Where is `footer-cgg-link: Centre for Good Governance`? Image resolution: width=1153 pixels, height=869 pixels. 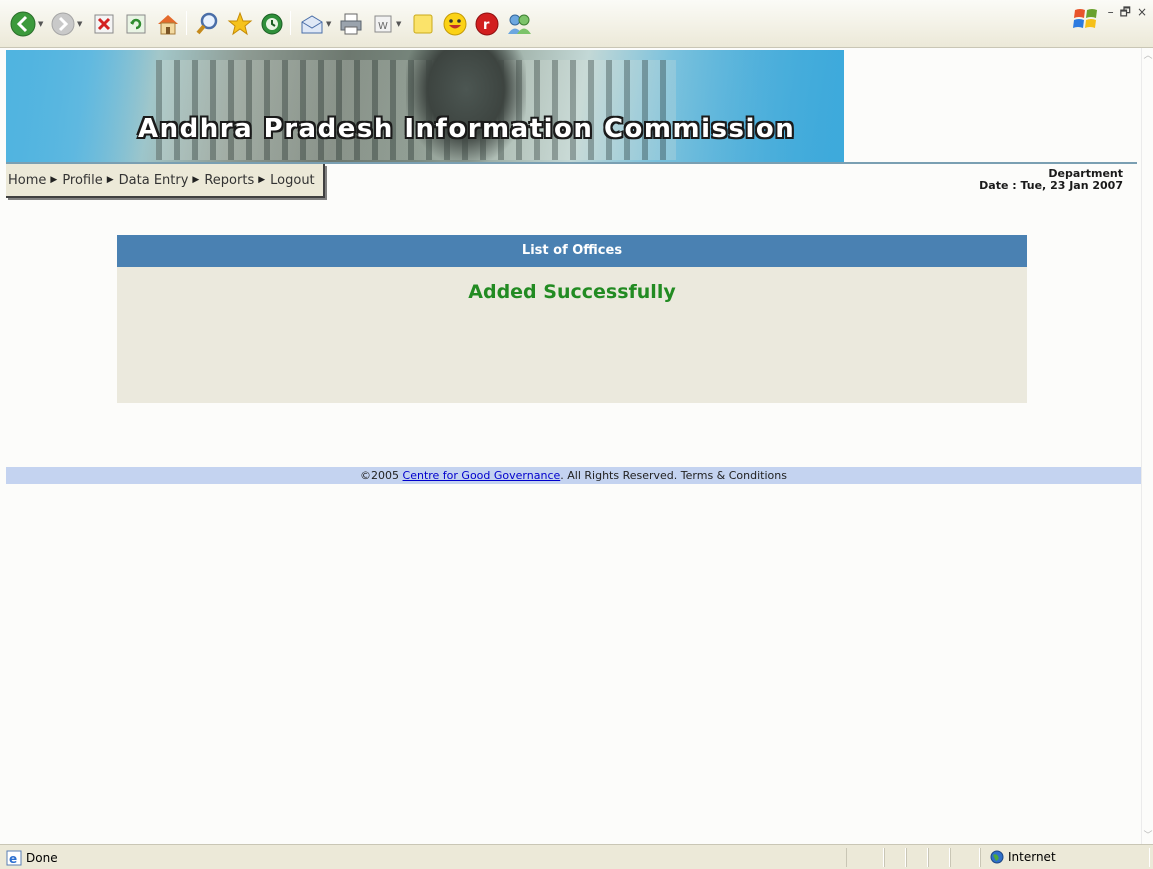
footer-cgg-link: Centre for Good Governance is located at coordinates (482, 475).